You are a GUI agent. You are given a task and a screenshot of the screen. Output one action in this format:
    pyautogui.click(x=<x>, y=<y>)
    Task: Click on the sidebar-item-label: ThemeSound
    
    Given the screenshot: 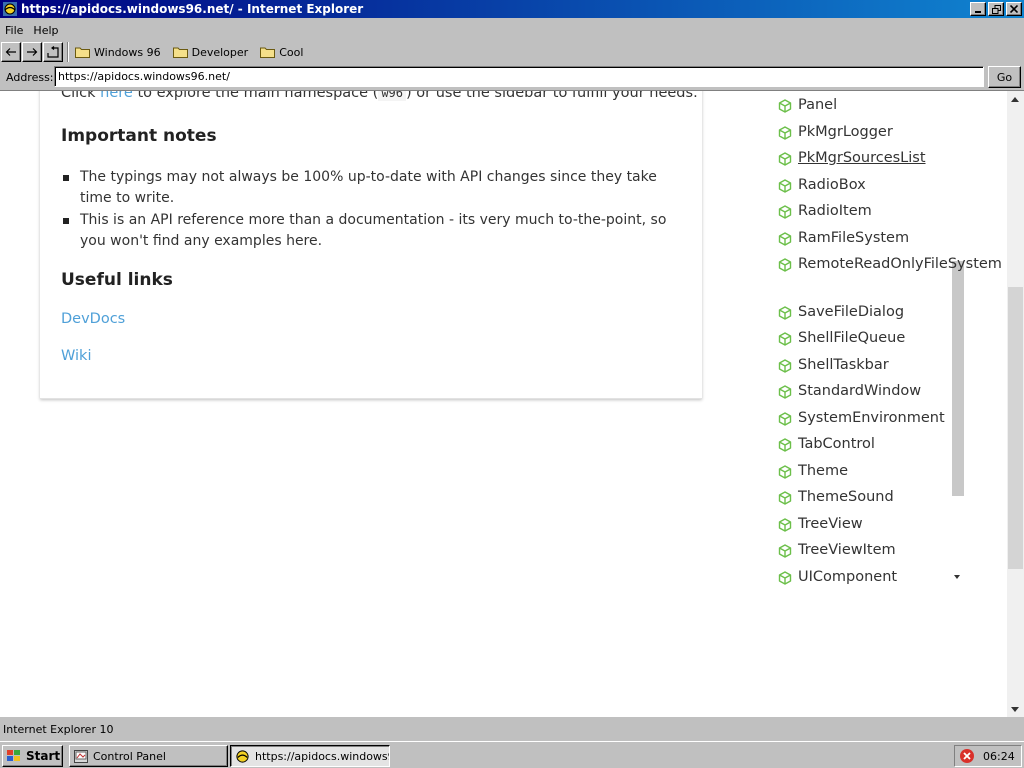 What is the action you would take?
    pyautogui.click(x=846, y=497)
    